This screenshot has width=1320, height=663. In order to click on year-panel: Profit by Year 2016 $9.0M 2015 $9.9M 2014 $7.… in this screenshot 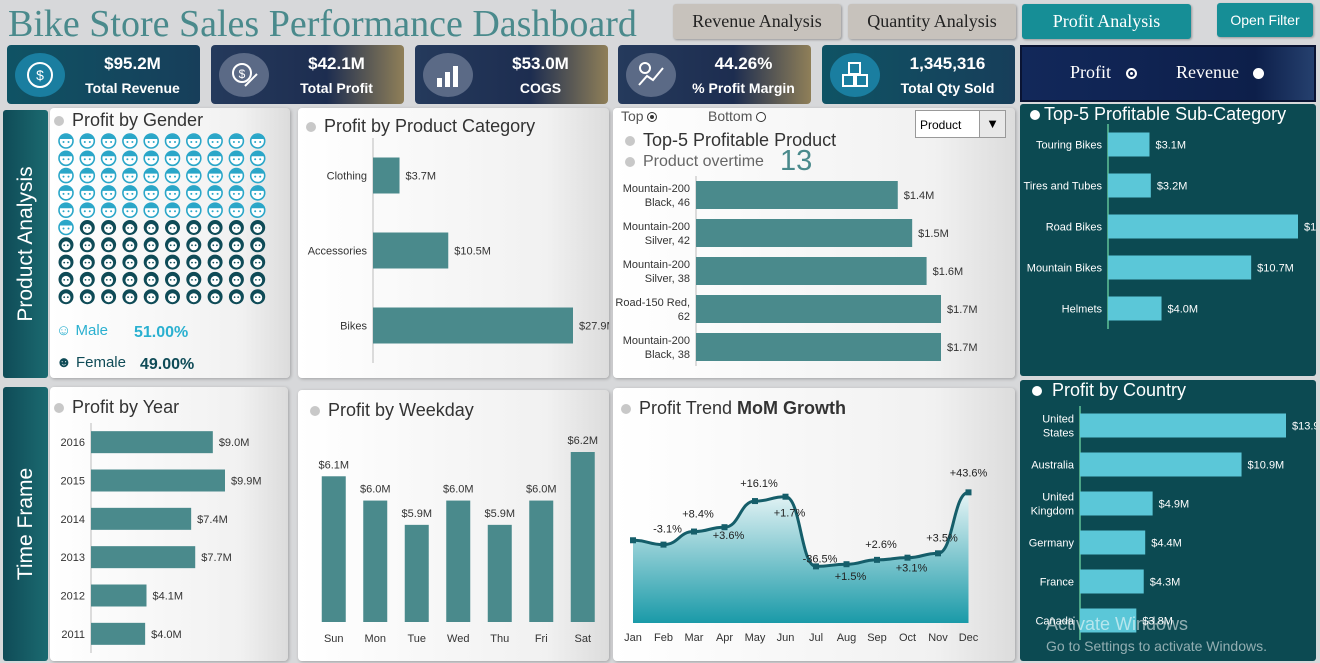, I will do `click(169, 524)`.